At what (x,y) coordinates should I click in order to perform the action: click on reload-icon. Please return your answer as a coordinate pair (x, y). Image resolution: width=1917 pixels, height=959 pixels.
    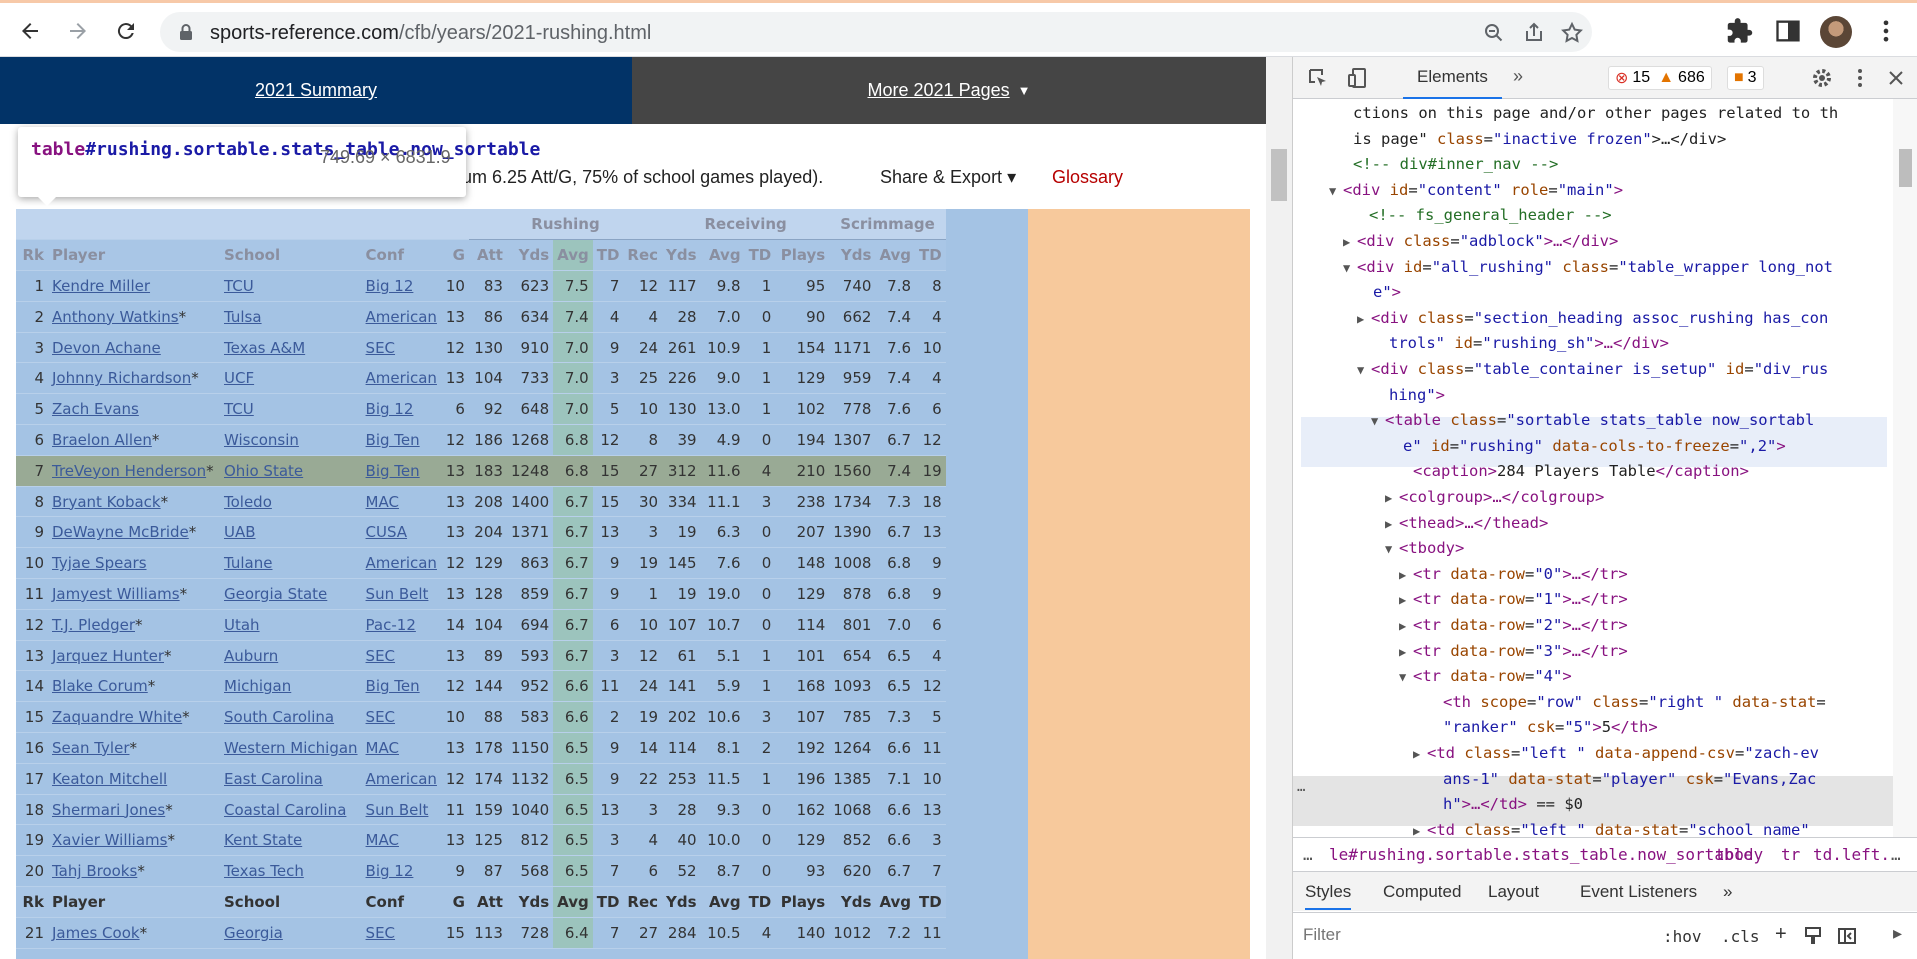
    Looking at the image, I should click on (126, 31).